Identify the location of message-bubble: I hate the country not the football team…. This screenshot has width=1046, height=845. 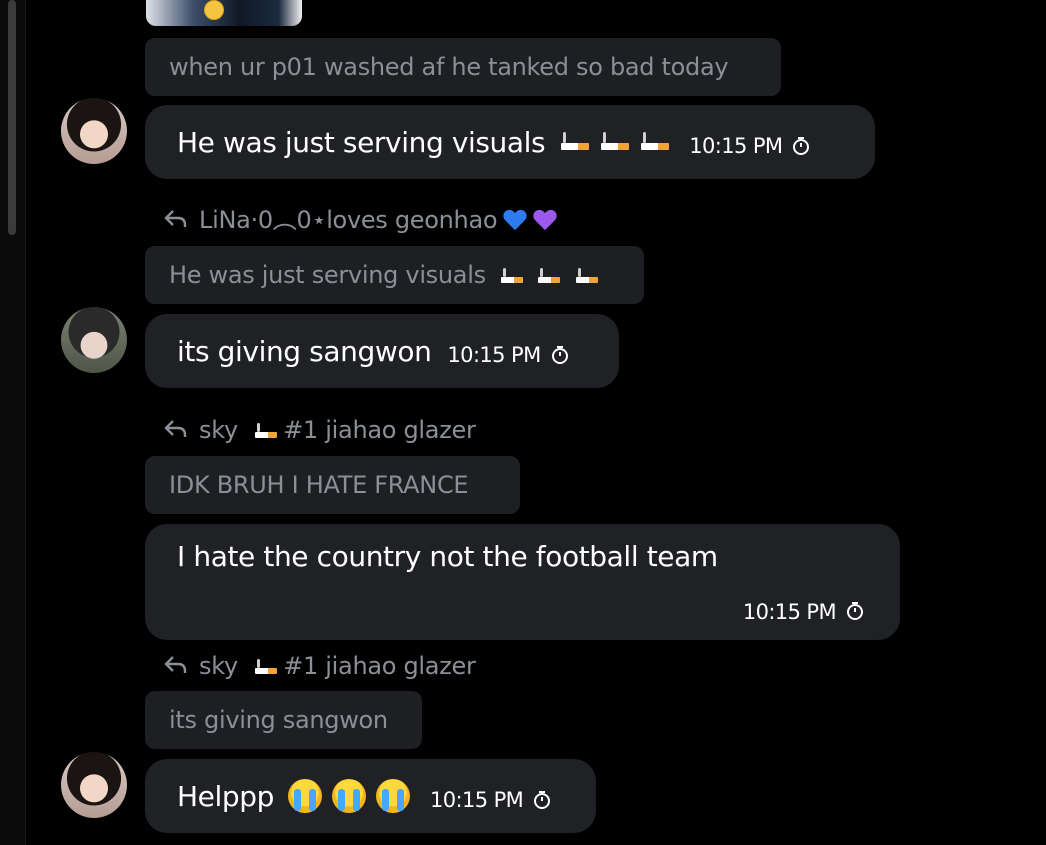
(522, 582).